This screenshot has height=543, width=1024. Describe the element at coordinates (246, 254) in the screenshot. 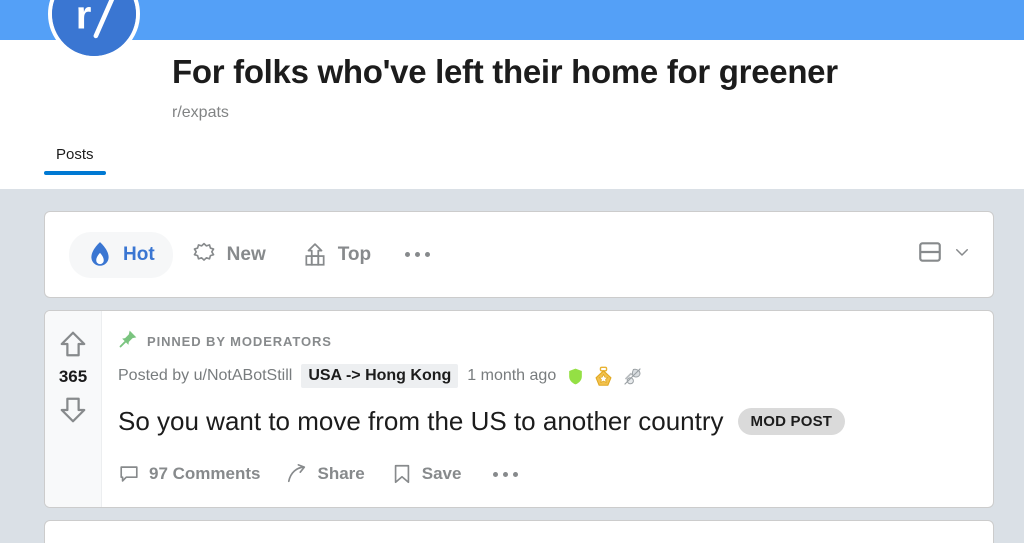

I see `sort-option-new-label: New` at that location.